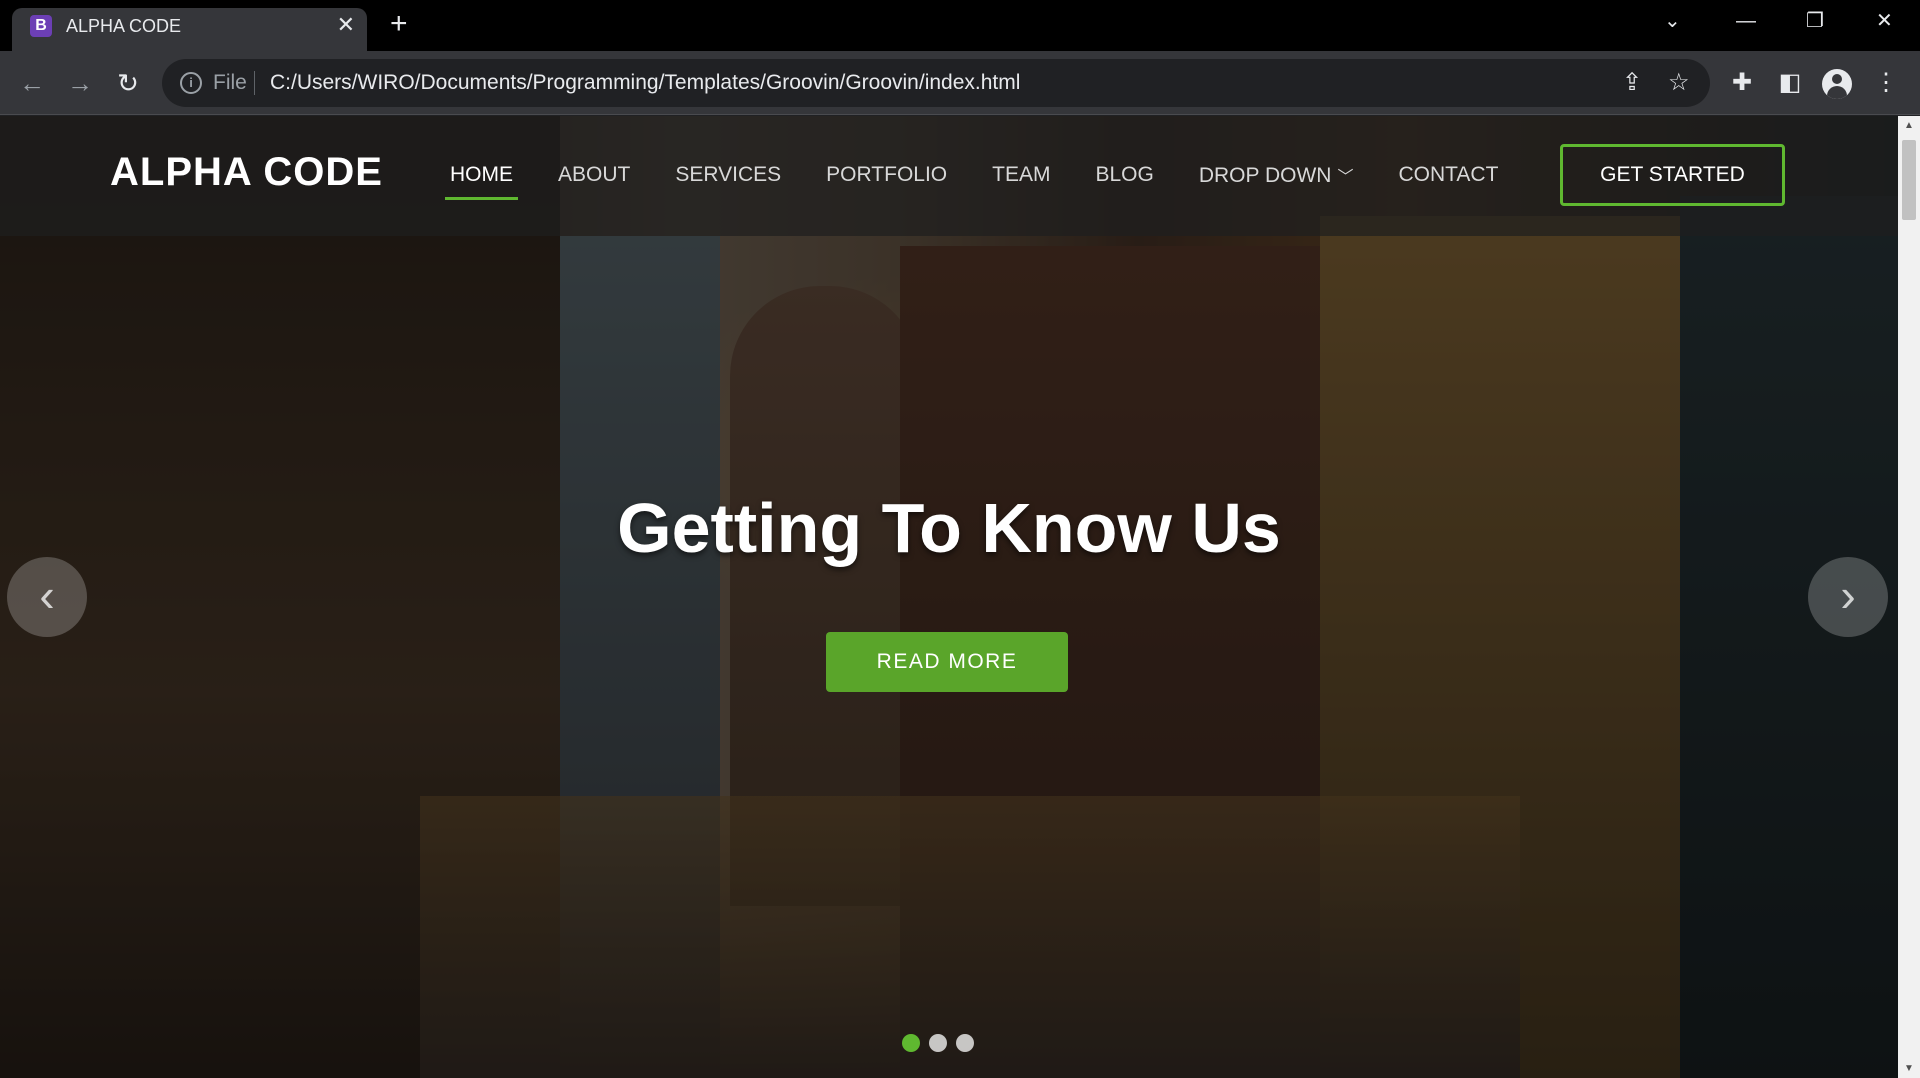 This screenshot has width=1920, height=1078. I want to click on carousel-prev-icon: ‹, so click(47, 597).